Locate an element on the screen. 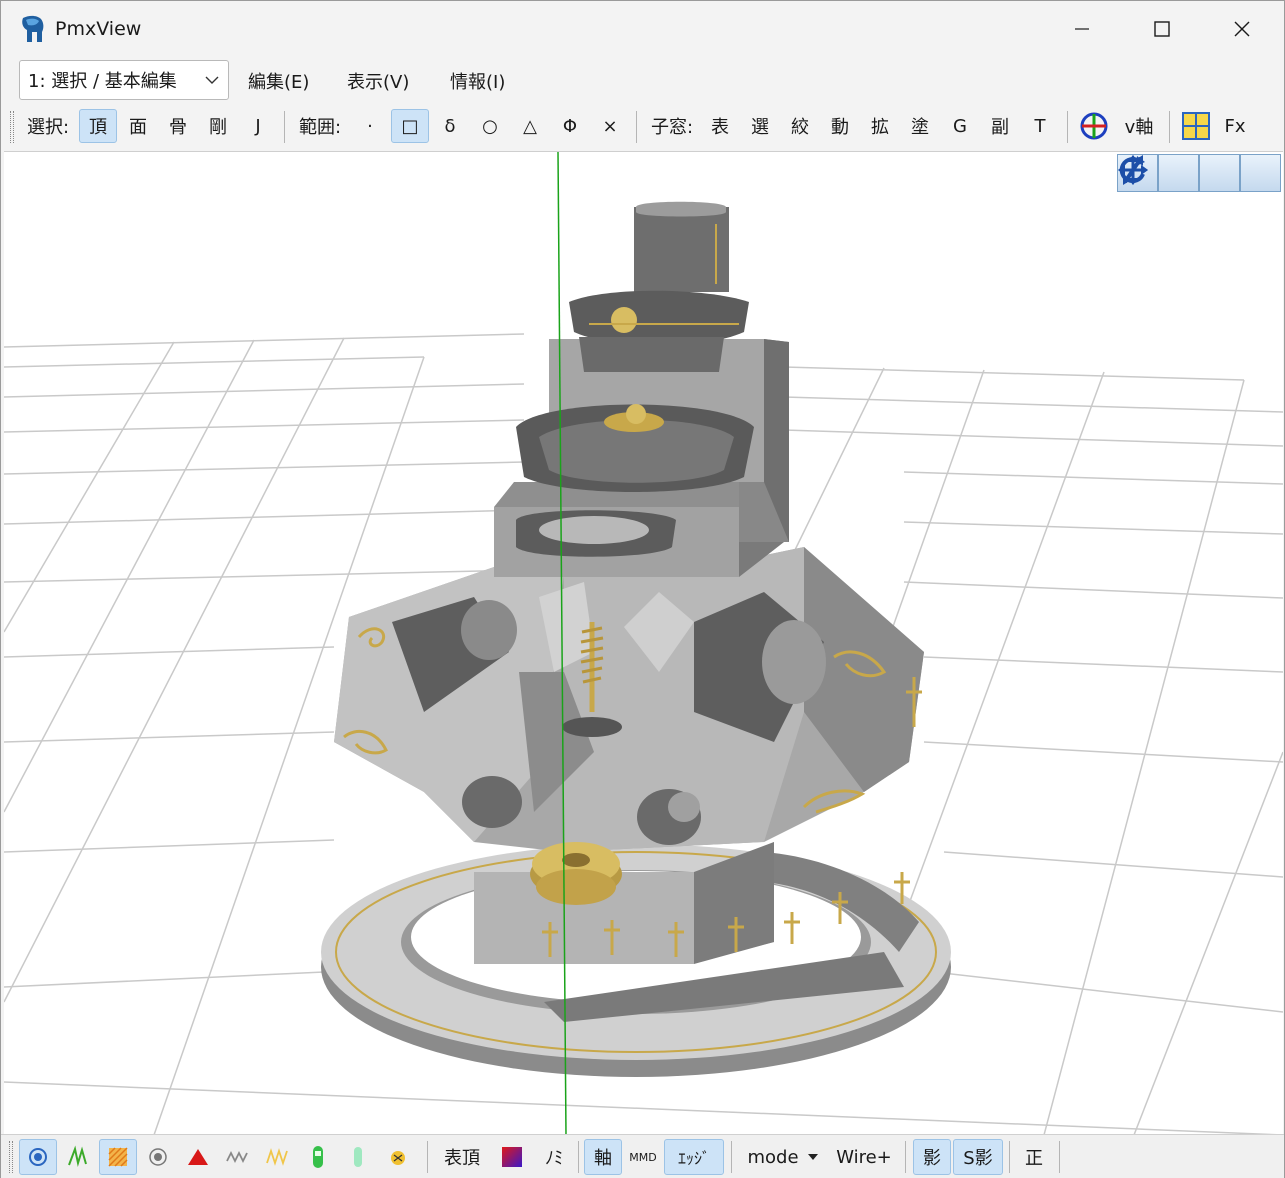  range-clear-button: × is located at coordinates (610, 126).